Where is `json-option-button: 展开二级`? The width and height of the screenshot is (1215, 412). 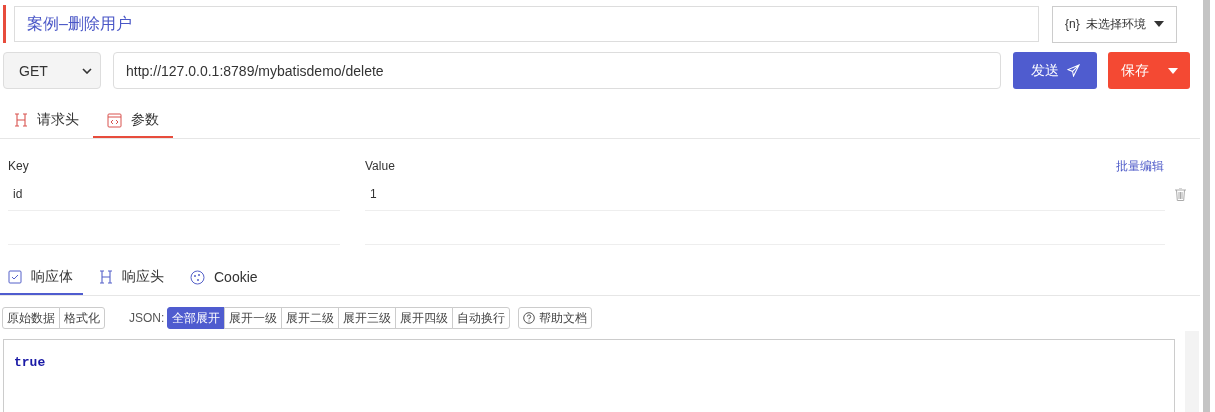
json-option-button: 展开二级 is located at coordinates (310, 318).